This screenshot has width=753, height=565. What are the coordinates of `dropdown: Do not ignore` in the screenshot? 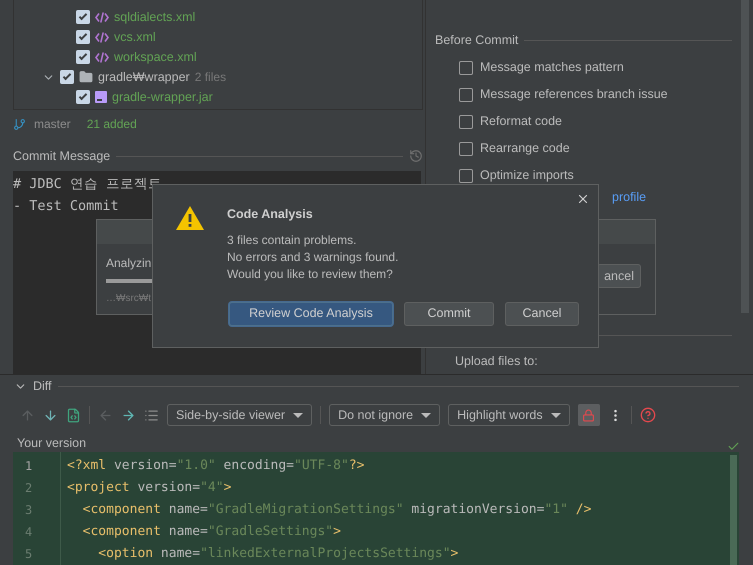 It's located at (384, 415).